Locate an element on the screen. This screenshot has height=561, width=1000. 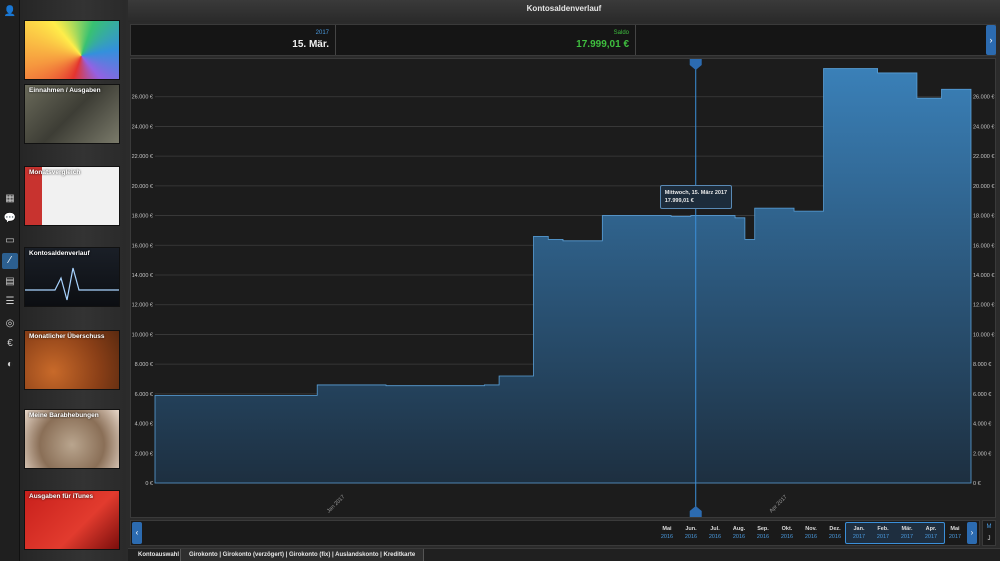
y-tick-label-right: 24.000 € is located at coordinates (983, 127).